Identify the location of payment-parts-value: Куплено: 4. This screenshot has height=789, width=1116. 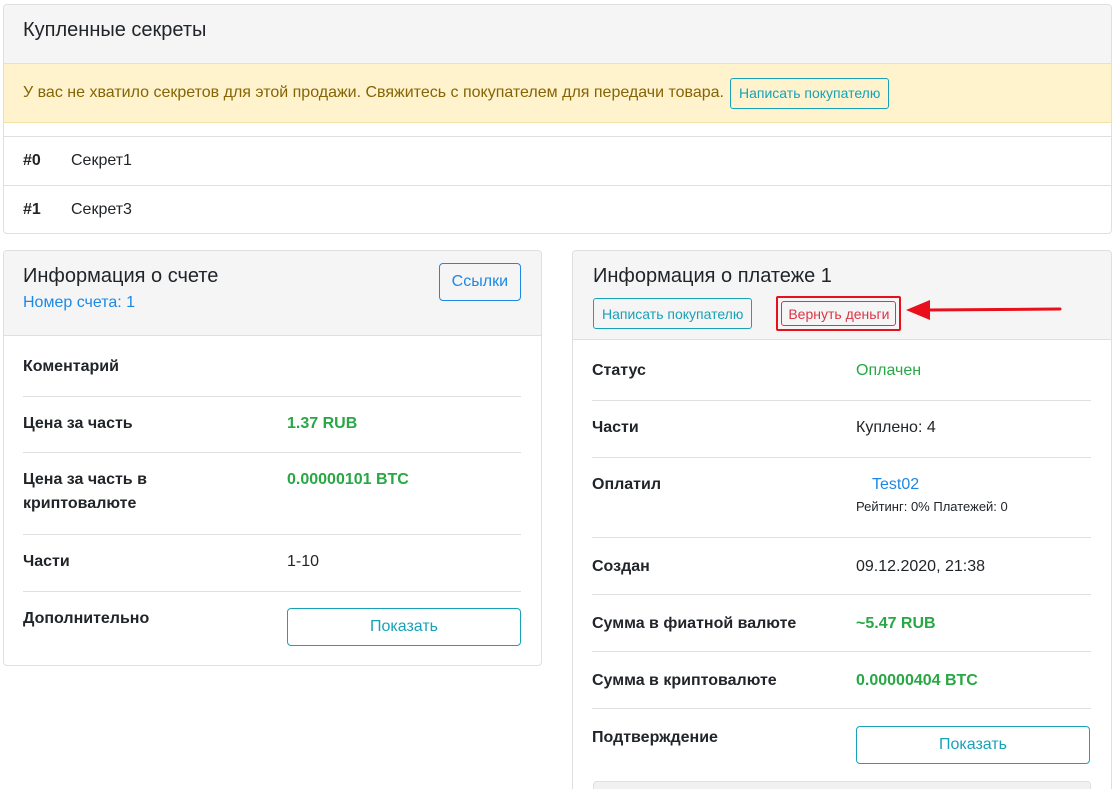
(896, 427).